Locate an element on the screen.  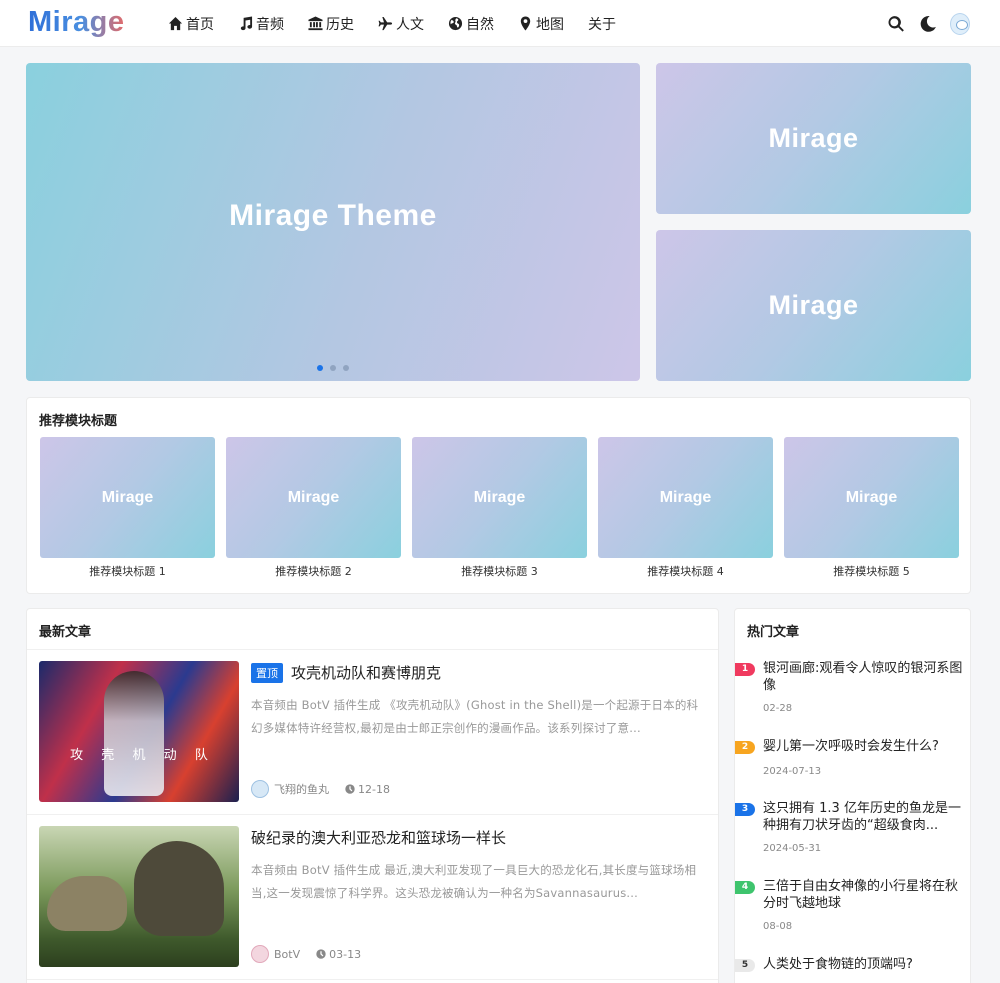
header-actions is located at coordinates (922, 23).